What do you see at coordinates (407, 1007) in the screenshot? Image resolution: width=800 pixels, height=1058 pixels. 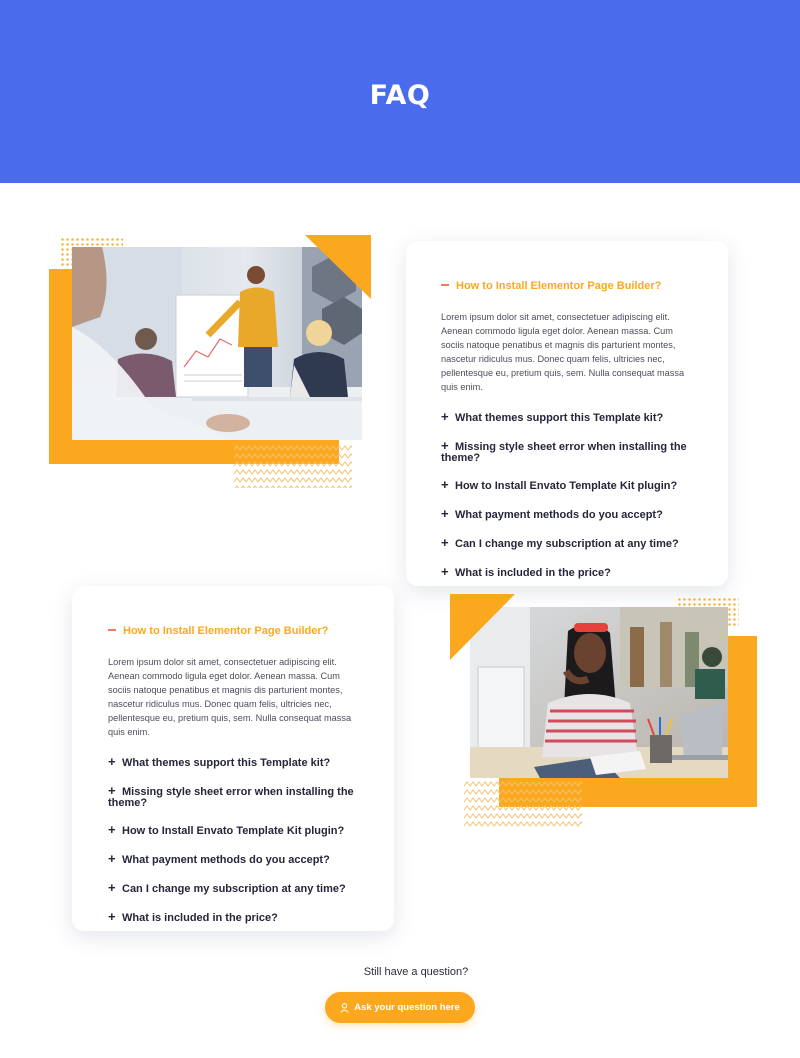 I see `ask-question-button-label: Ask your question here` at bounding box center [407, 1007].